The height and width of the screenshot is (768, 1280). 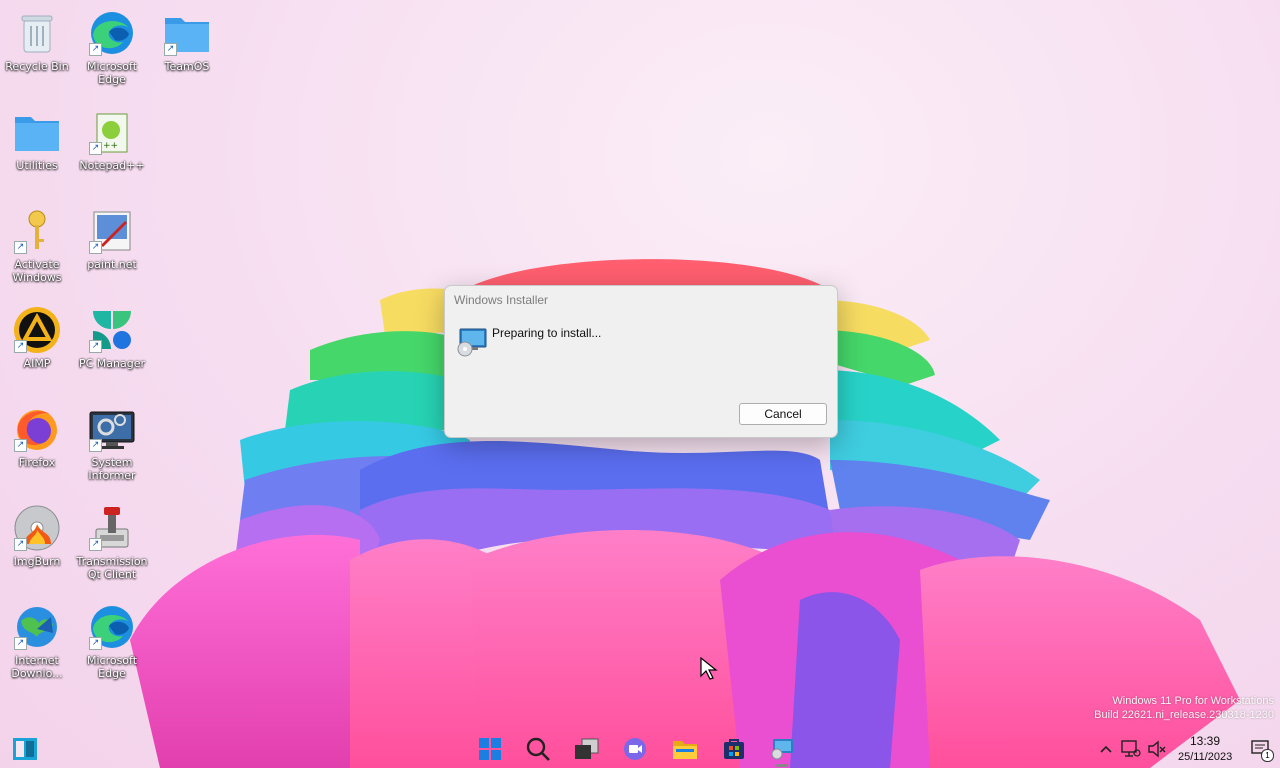 I want to click on desktop-icon-transmission: ↗ Transmission Qt Client, so click(x=112, y=545).